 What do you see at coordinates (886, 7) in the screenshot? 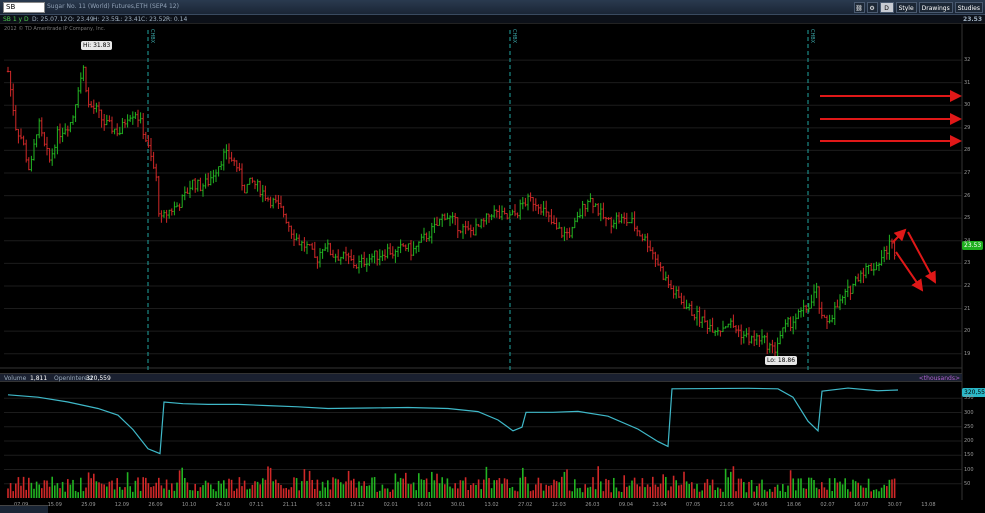
I see `period-button: D` at bounding box center [886, 7].